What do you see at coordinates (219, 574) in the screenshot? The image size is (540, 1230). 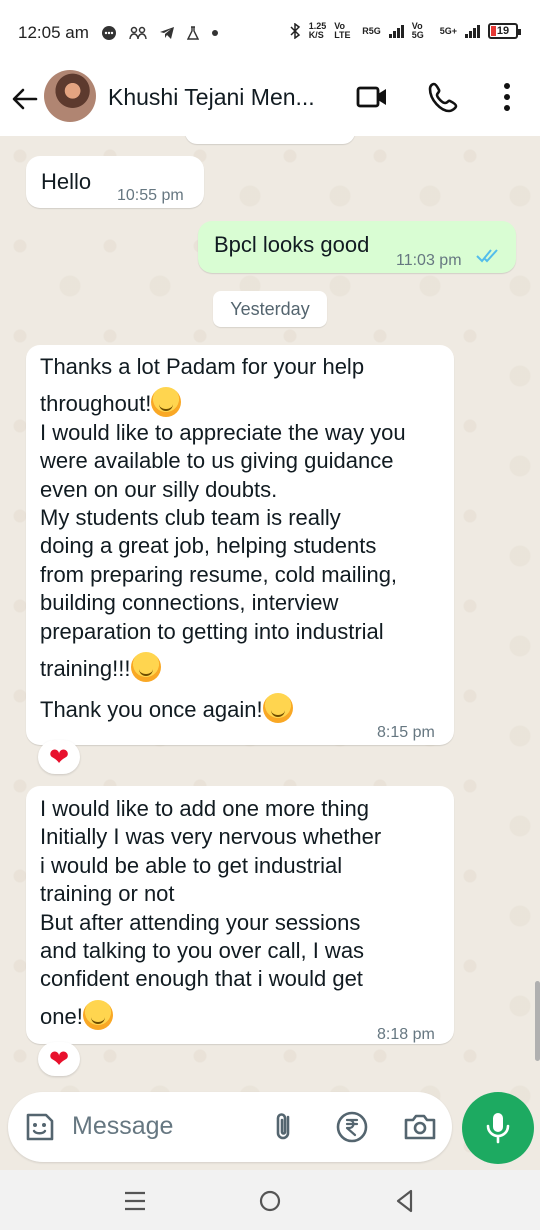 I see `message-line: from preparing resume, cold mailing,` at bounding box center [219, 574].